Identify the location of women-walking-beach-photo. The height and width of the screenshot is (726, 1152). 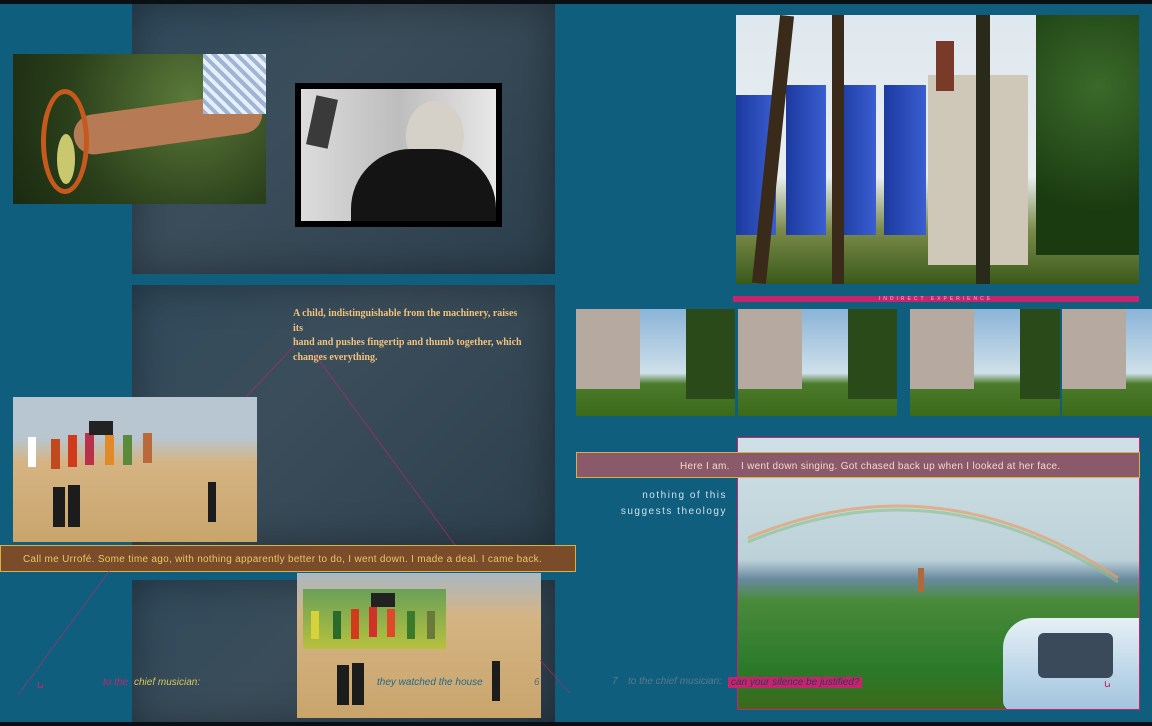
(135, 469).